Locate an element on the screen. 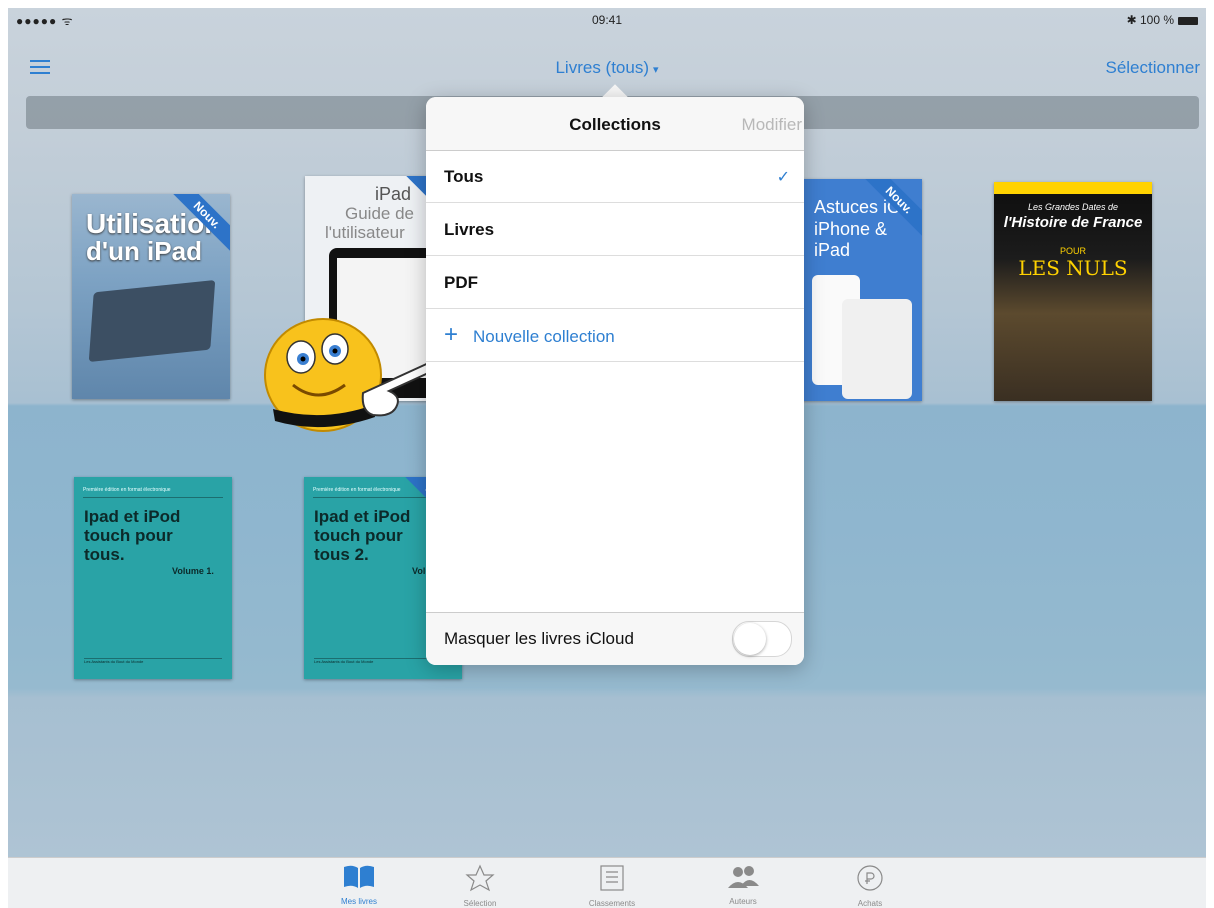  tab-mes-livres: Mes livres is located at coordinates (359, 885).